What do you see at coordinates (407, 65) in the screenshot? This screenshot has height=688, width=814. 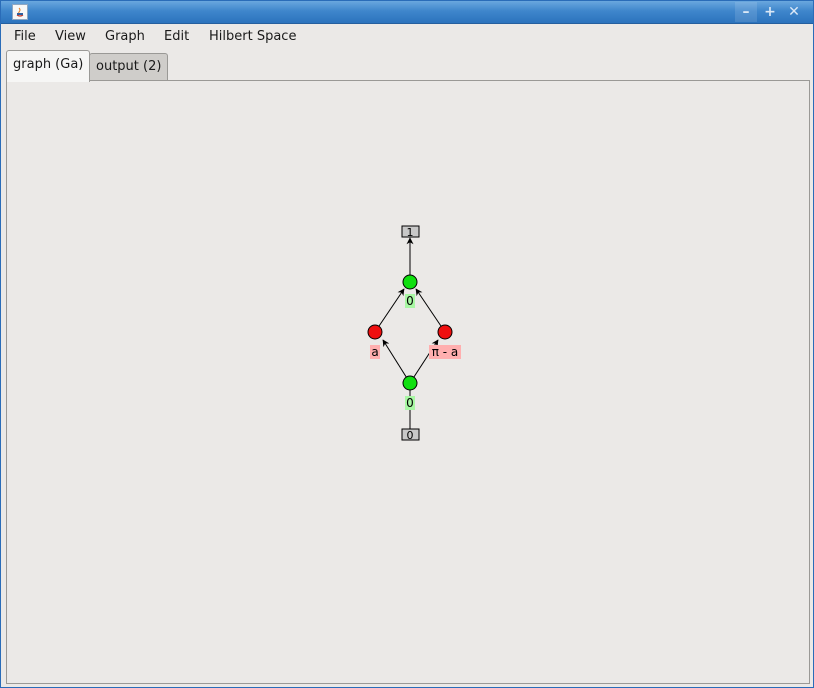 I see `tab-strip: graph (Ga) output (2)` at bounding box center [407, 65].